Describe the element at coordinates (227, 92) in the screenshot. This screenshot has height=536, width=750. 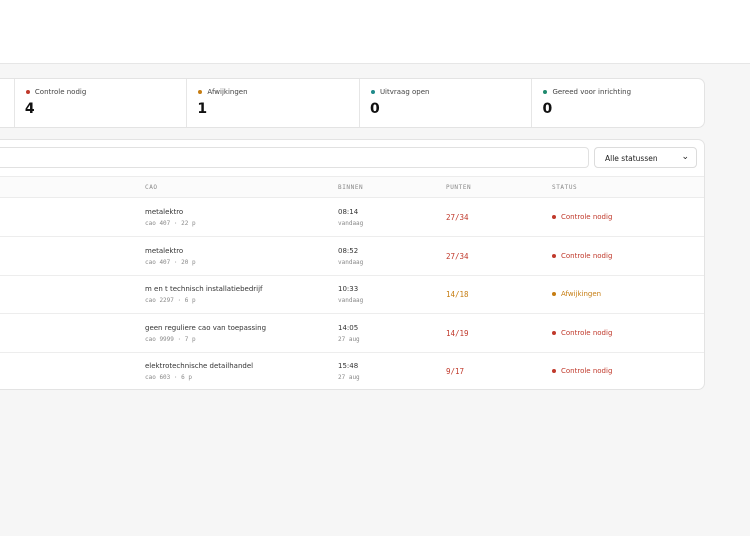
I see `stat-label: Afwijkingen` at that location.